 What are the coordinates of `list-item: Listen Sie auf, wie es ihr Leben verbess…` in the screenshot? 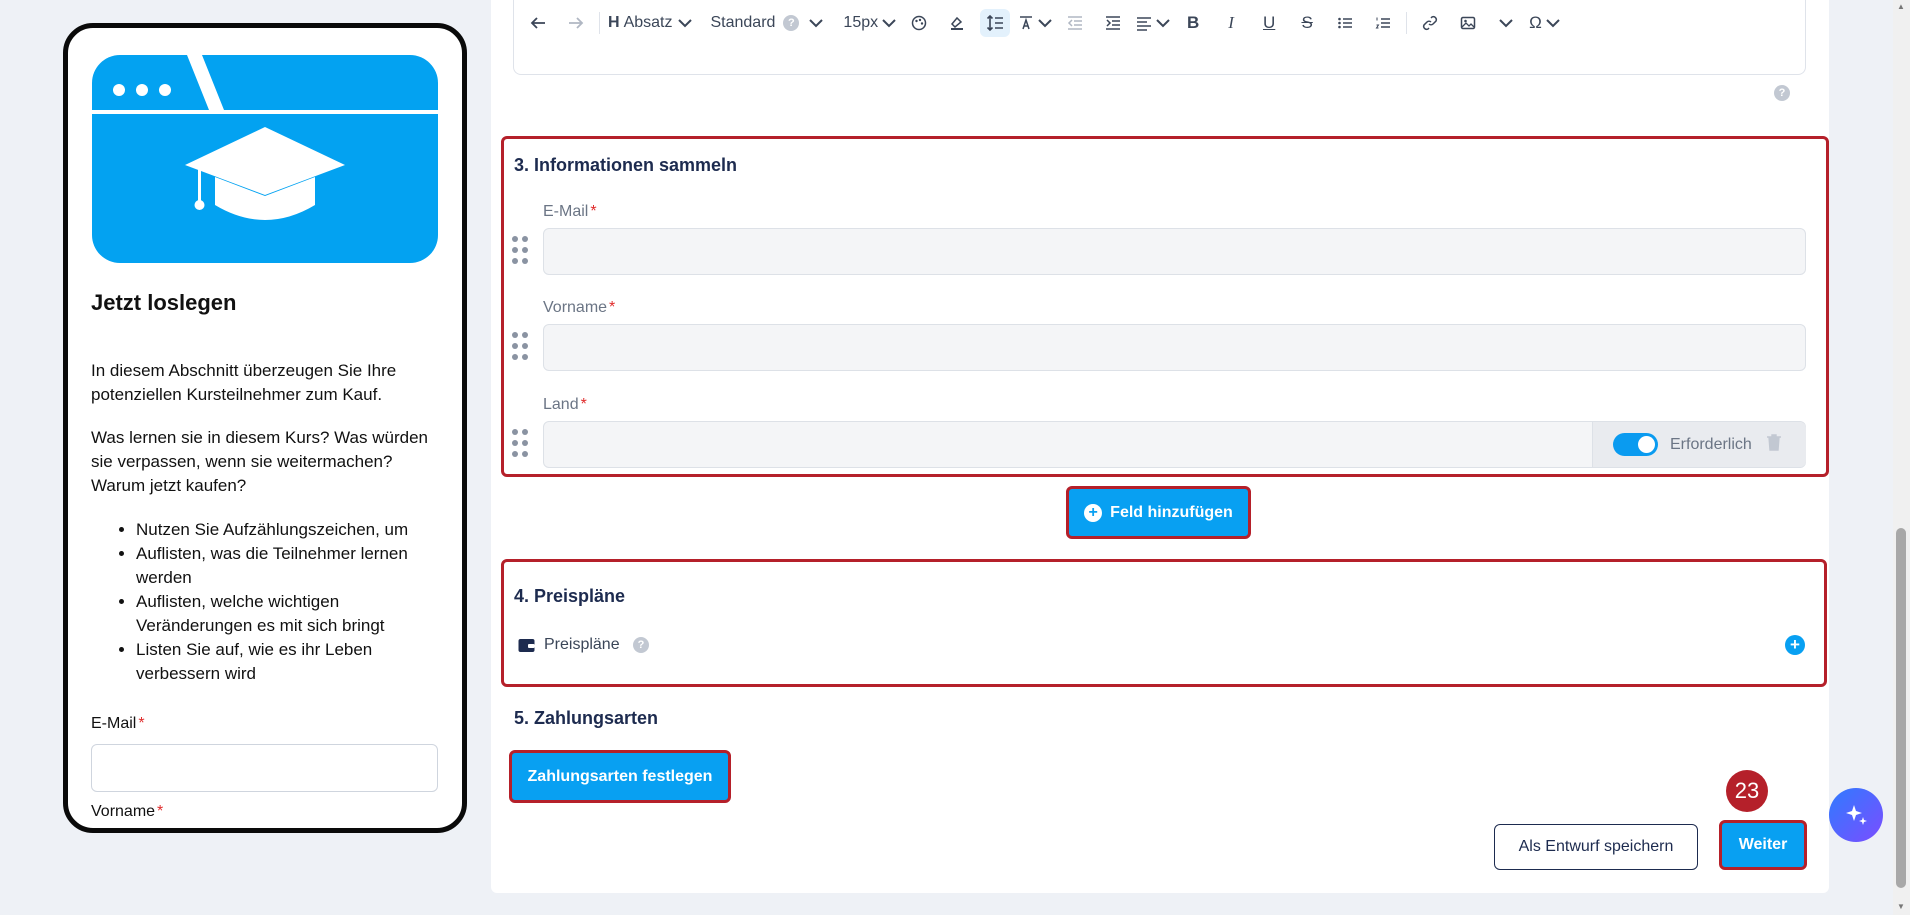 It's located at (293, 662).